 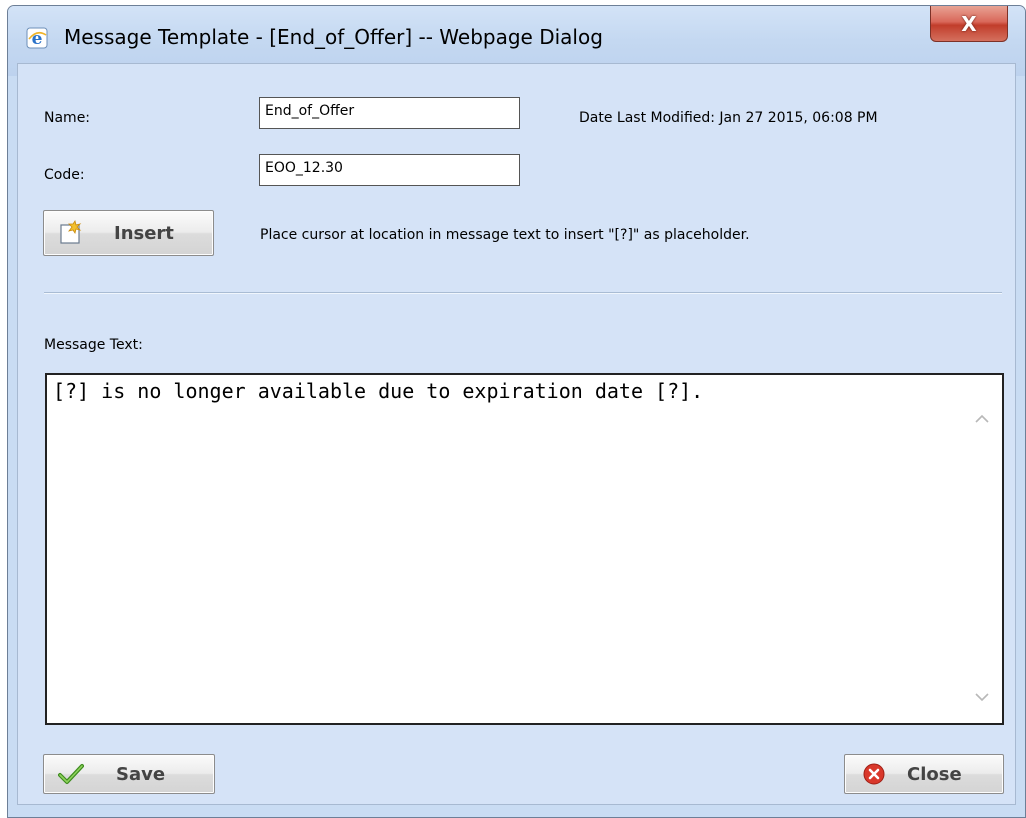 What do you see at coordinates (144, 233) in the screenshot?
I see `insert-button-label: Insert` at bounding box center [144, 233].